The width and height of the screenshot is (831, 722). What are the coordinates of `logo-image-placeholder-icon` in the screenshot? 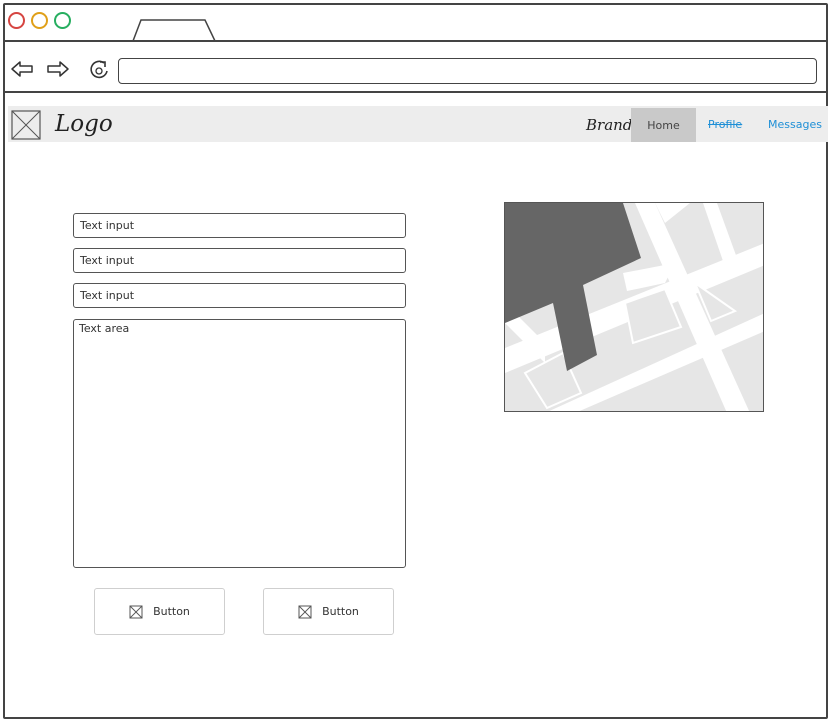 It's located at (26, 125).